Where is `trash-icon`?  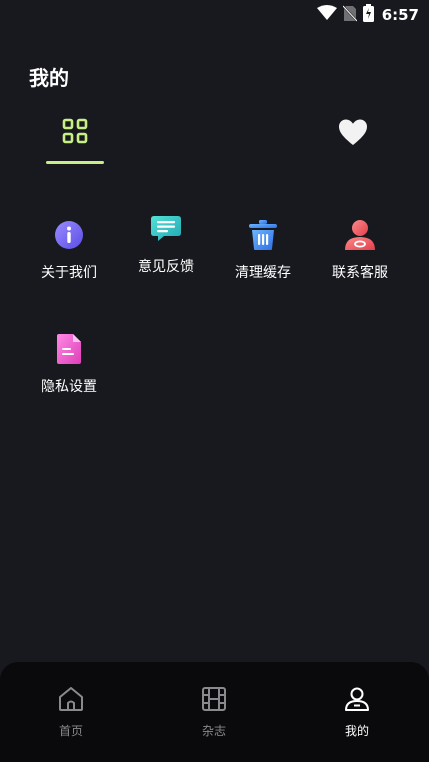 trash-icon is located at coordinates (263, 237).